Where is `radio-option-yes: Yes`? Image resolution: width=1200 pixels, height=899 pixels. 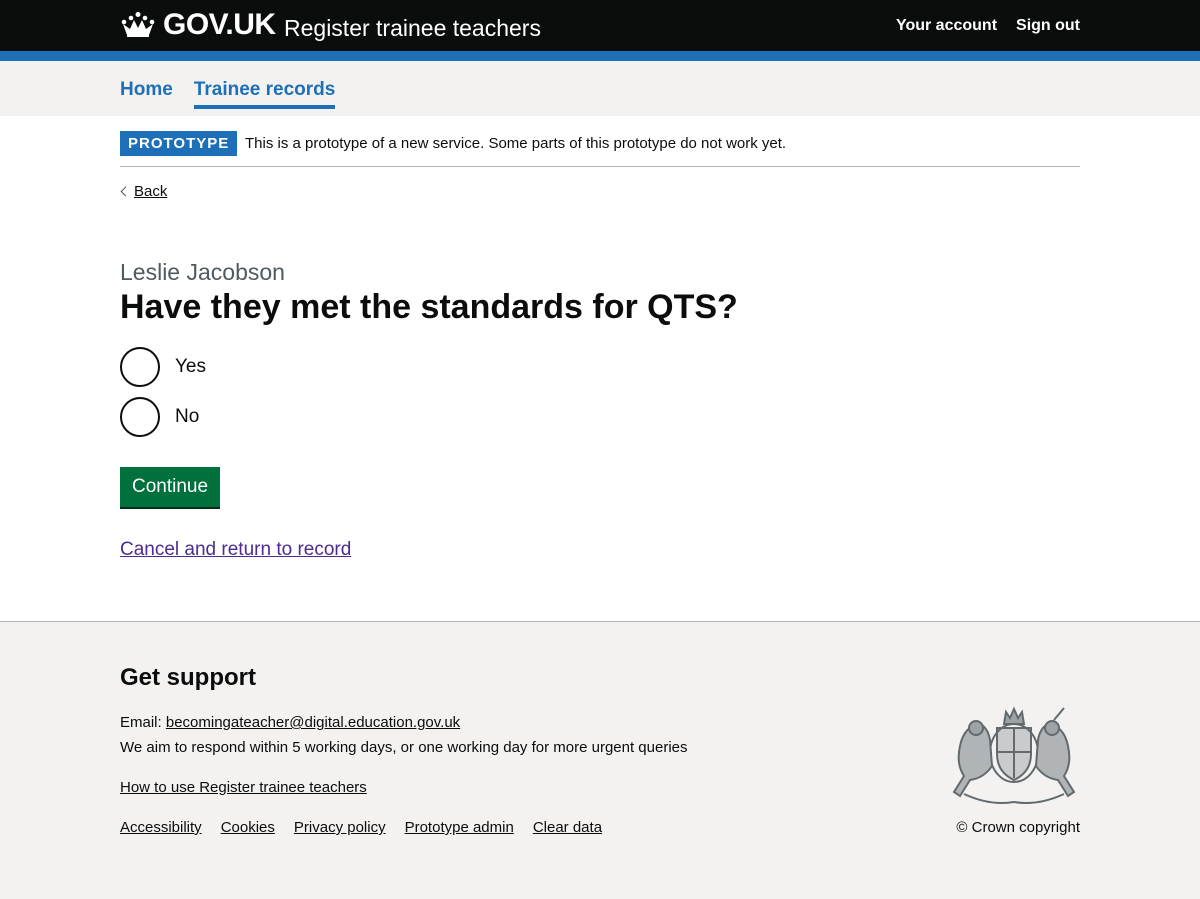 radio-option-yes: Yes is located at coordinates (270, 367).